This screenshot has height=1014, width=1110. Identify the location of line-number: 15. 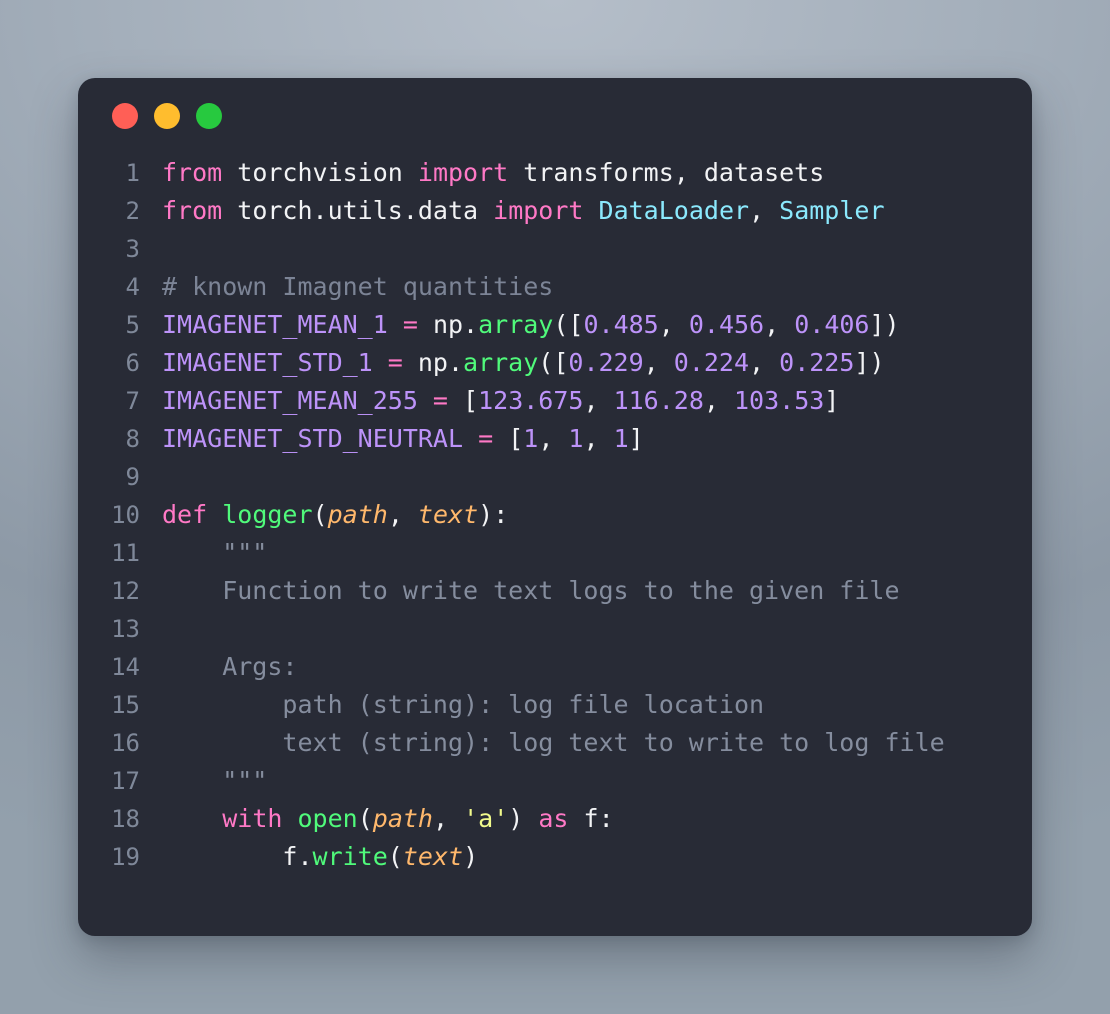
(125, 705).